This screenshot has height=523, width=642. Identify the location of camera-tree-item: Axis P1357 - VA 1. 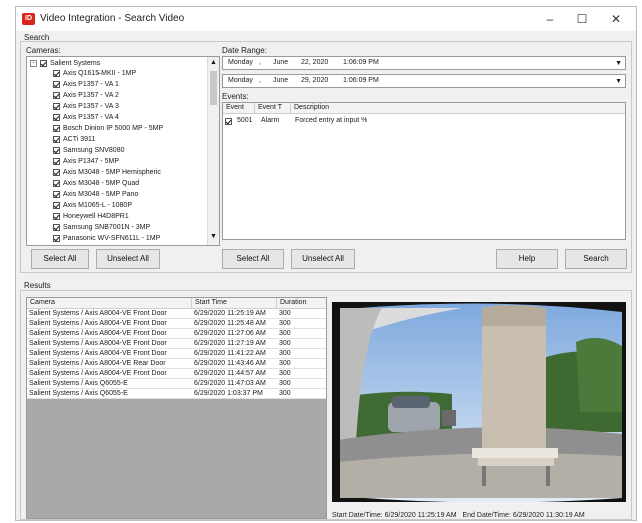
(86, 85).